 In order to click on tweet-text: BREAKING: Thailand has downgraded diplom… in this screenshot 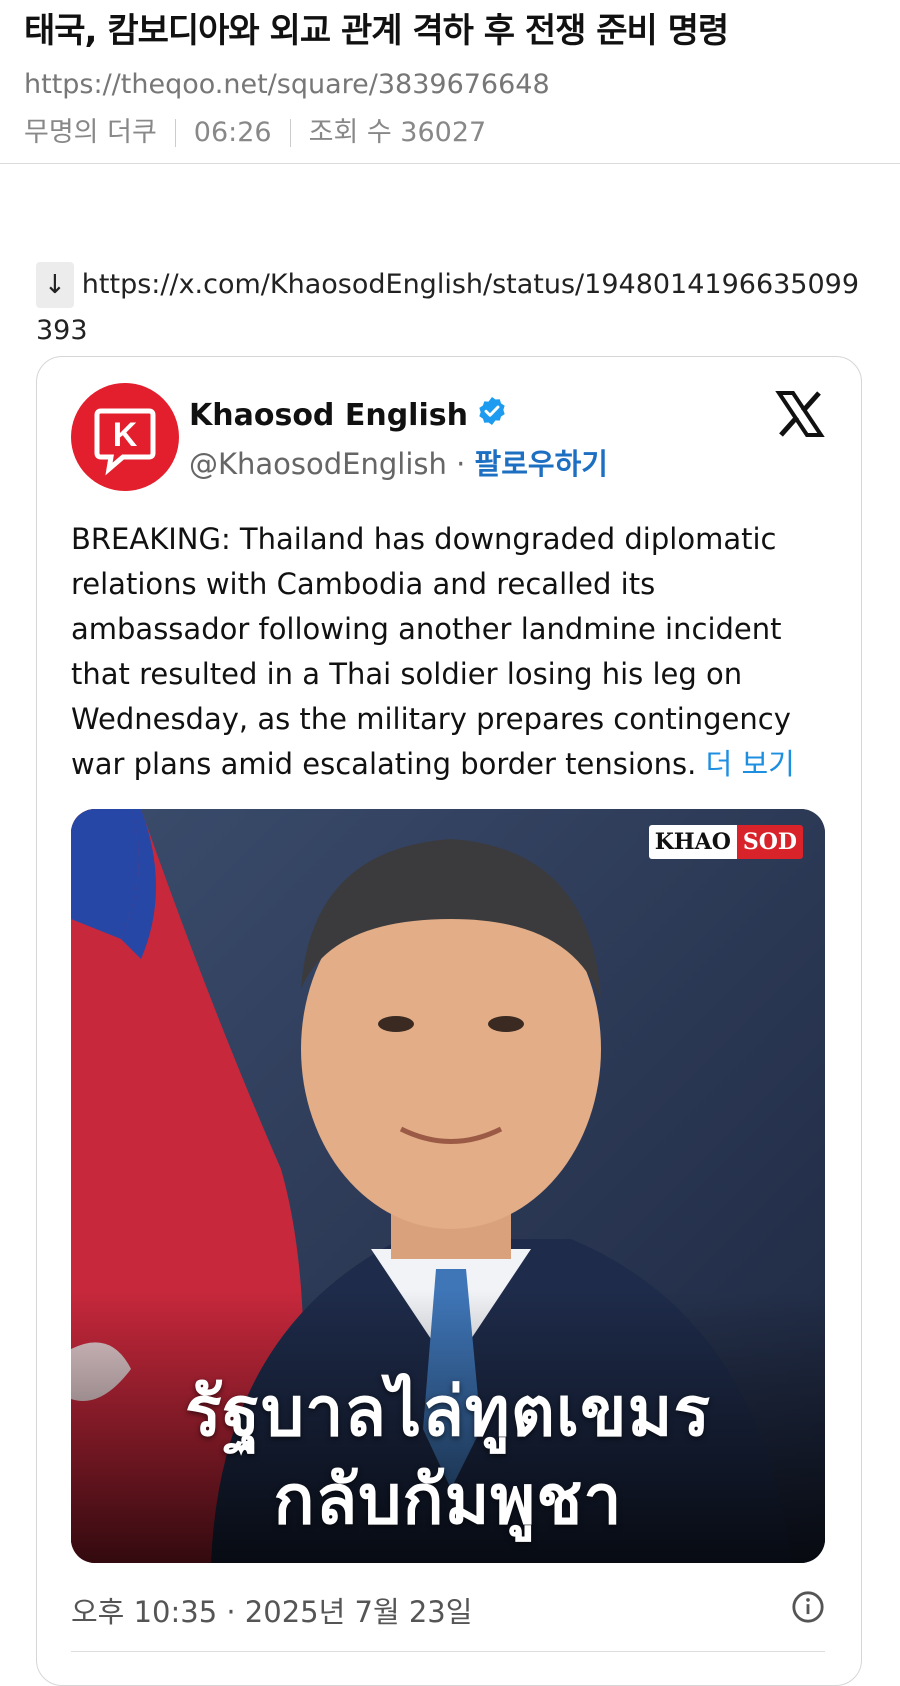, I will do `click(441, 652)`.